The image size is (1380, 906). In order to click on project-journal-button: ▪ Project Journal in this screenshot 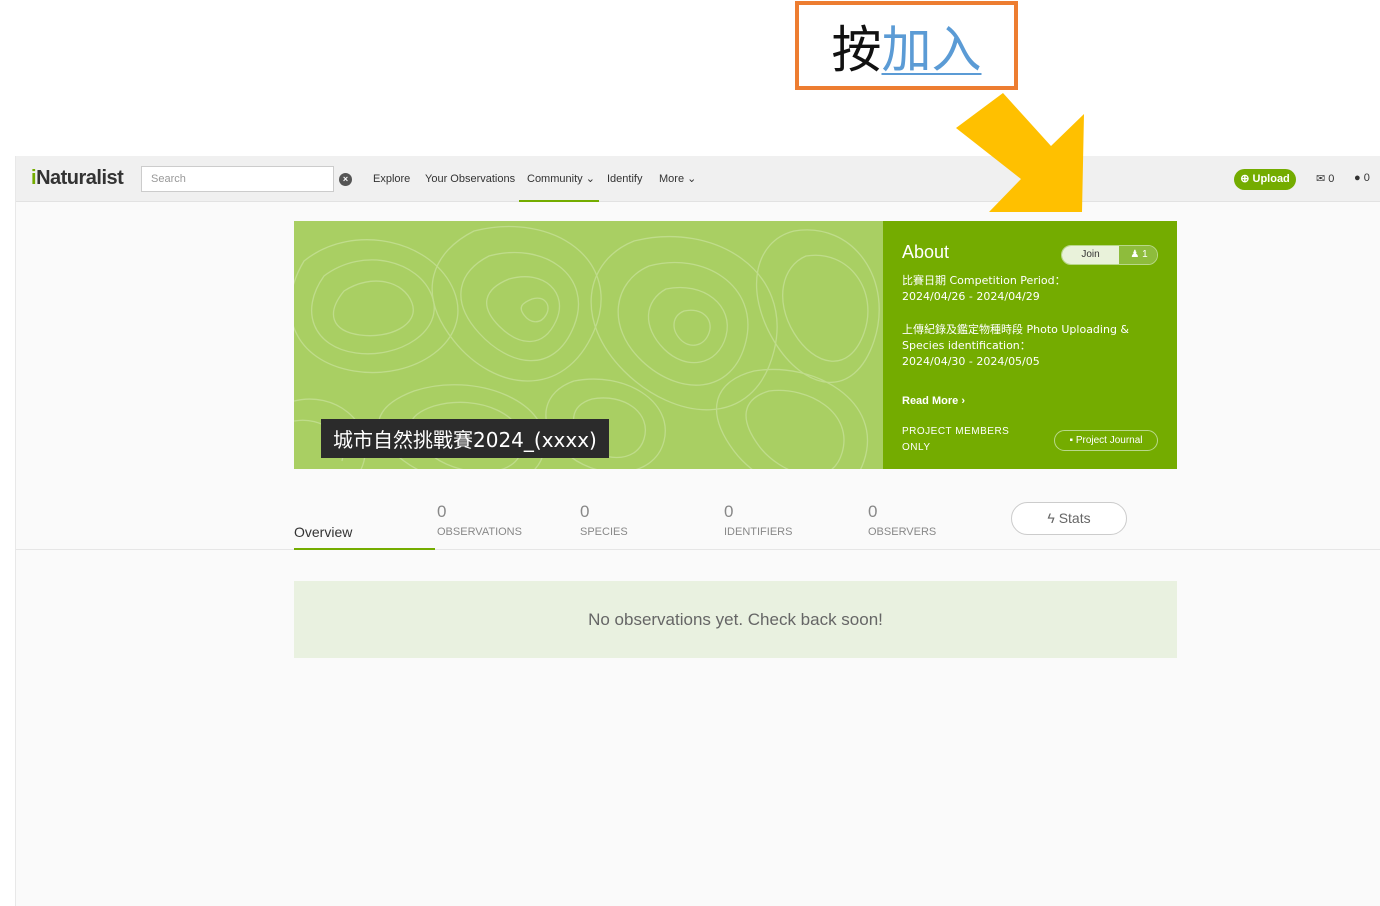, I will do `click(1106, 440)`.